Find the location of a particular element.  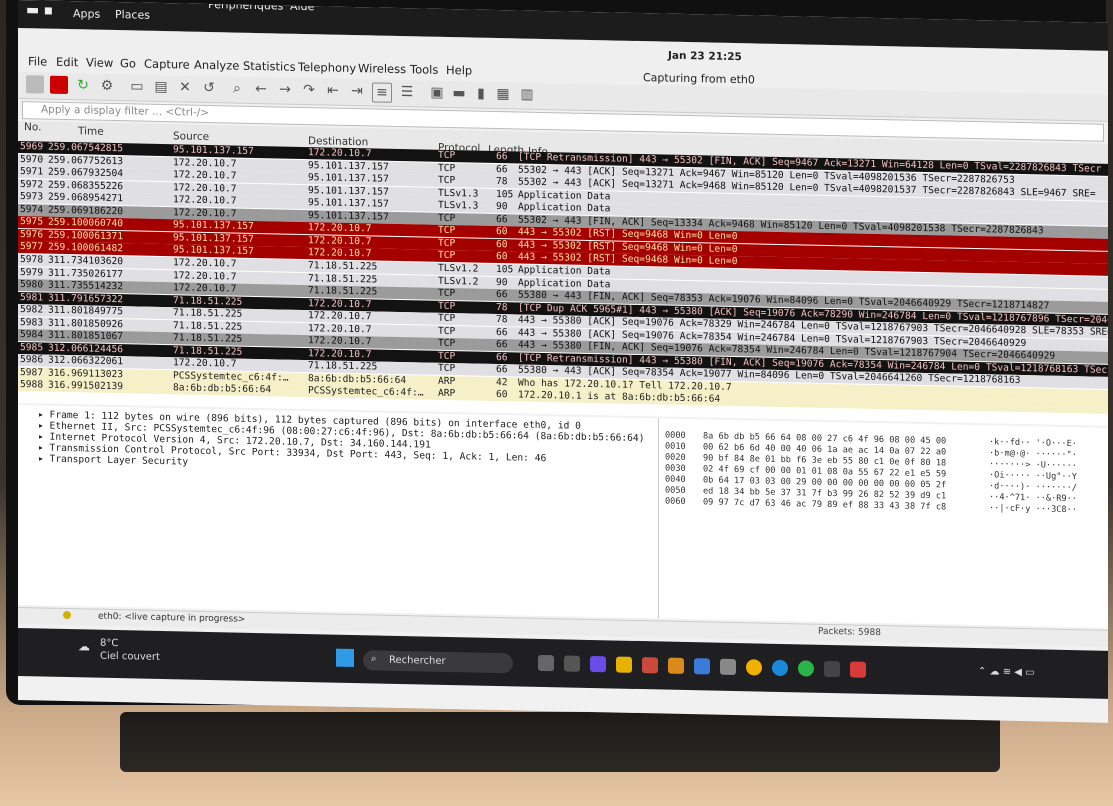

save-file-icon: ▤ is located at coordinates (161, 87).